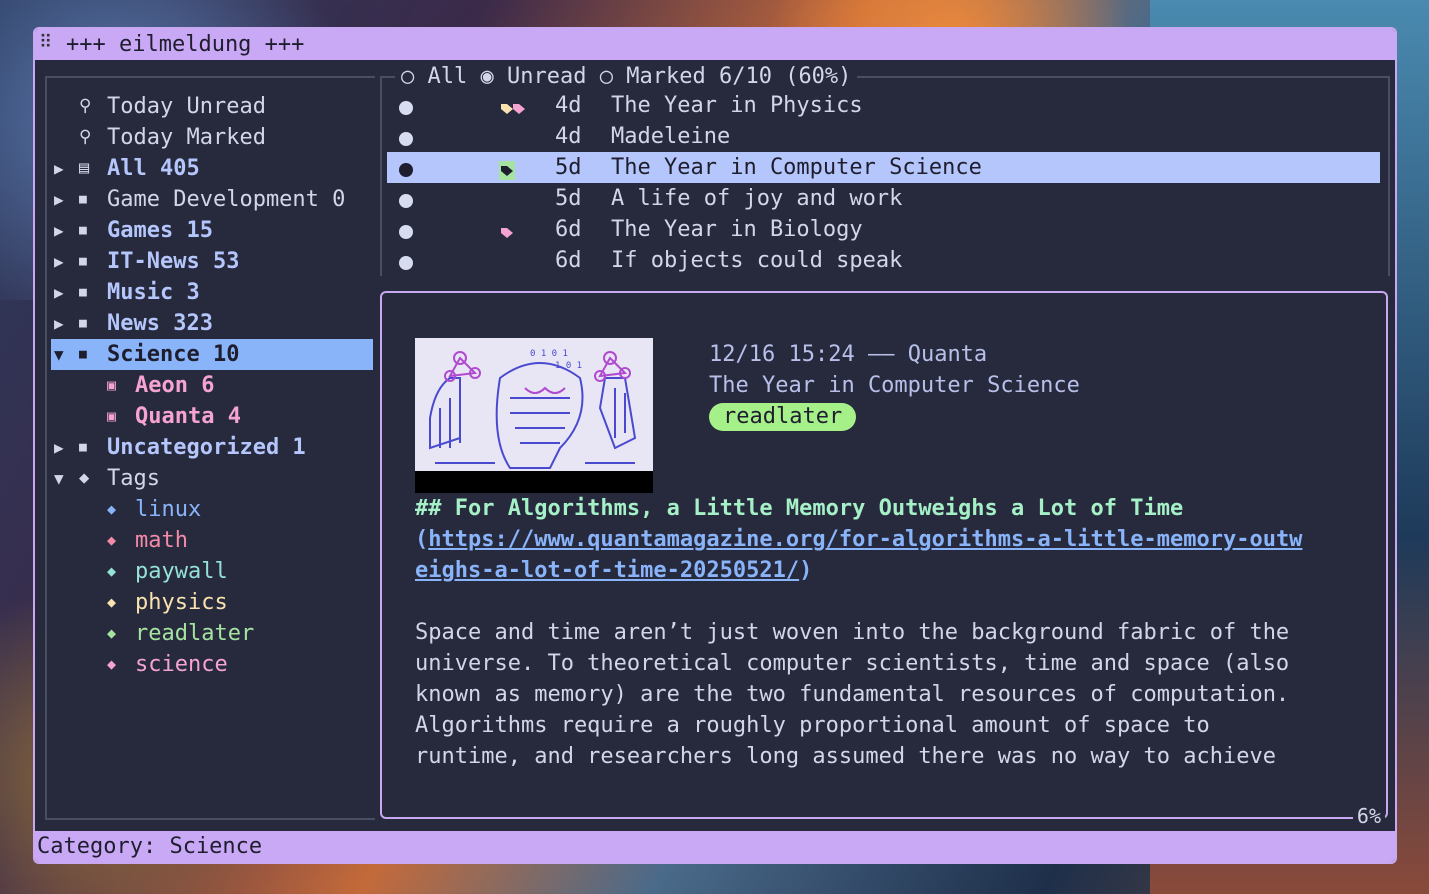 This screenshot has height=894, width=1429. I want to click on filter-all: All, so click(448, 76).